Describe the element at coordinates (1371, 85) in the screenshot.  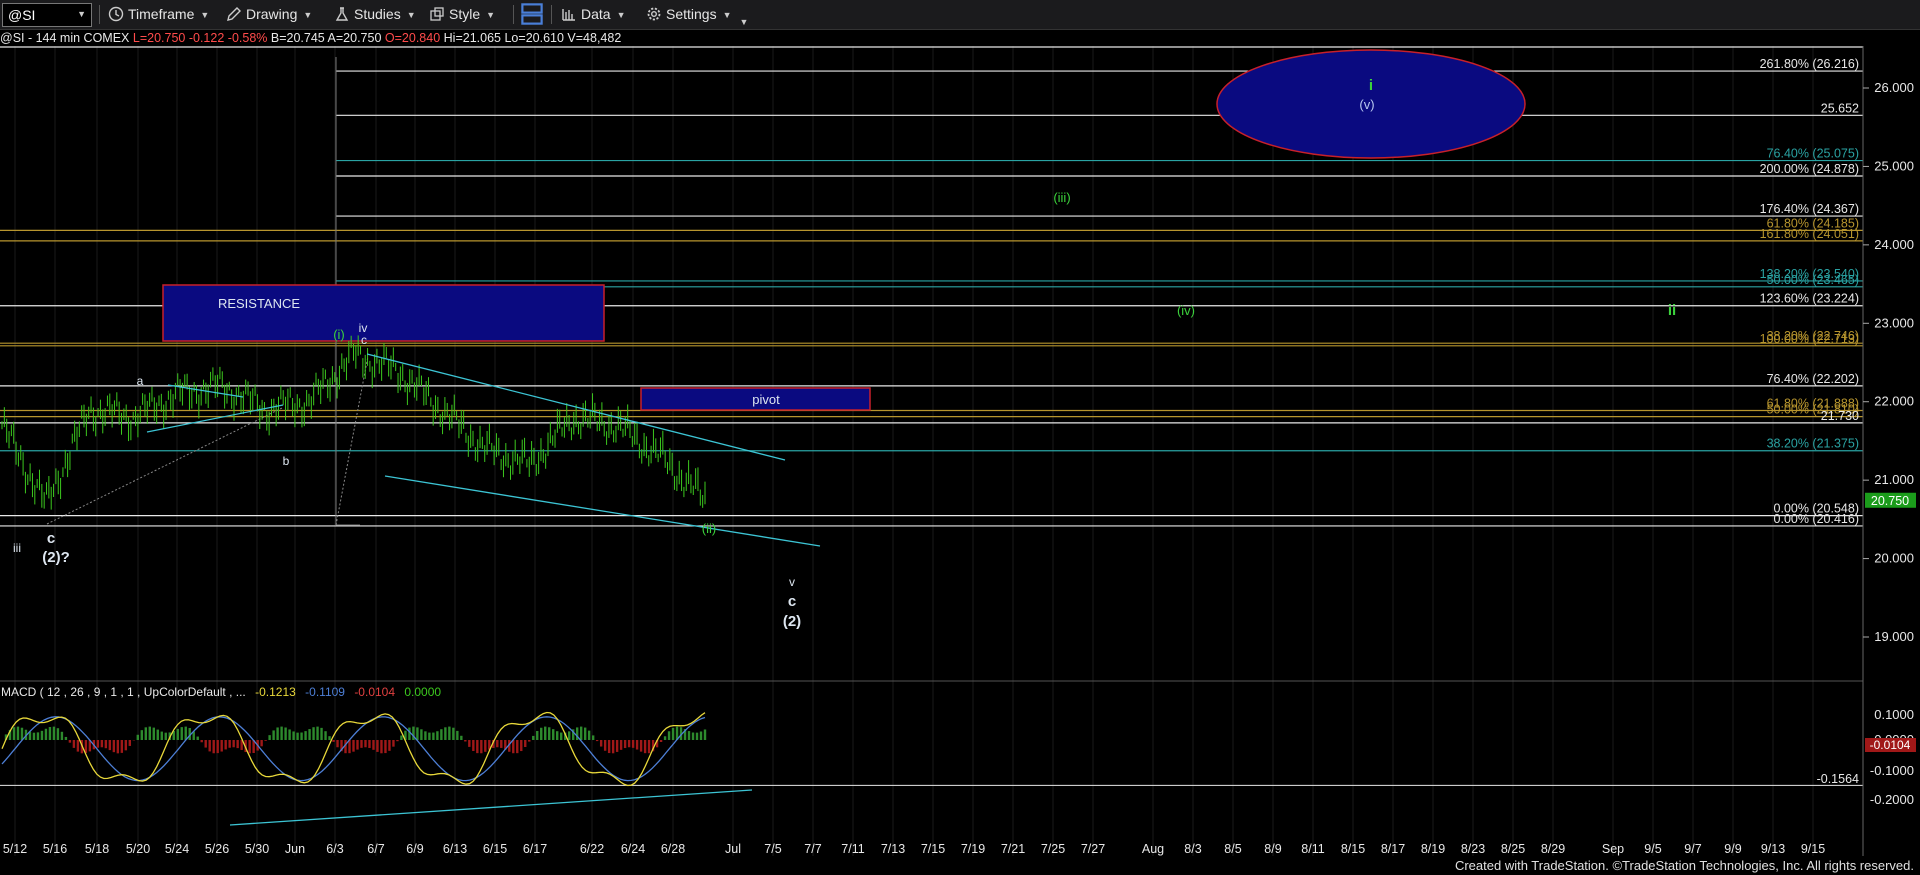
I see `wave-label: i` at that location.